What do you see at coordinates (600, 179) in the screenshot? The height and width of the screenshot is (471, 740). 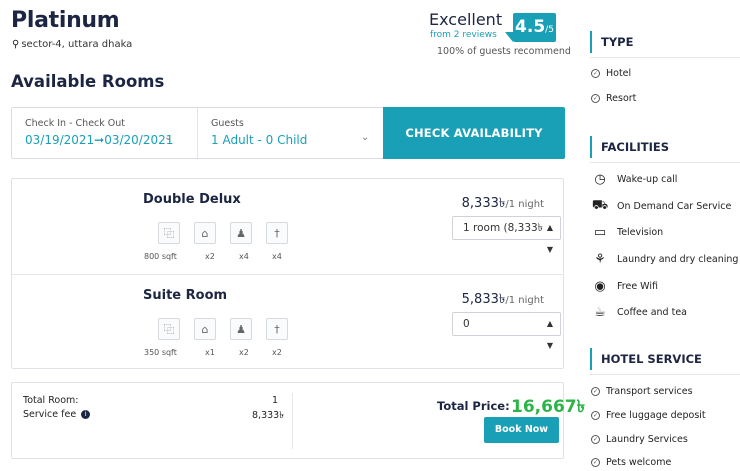 I see `clock-icon: ◷` at bounding box center [600, 179].